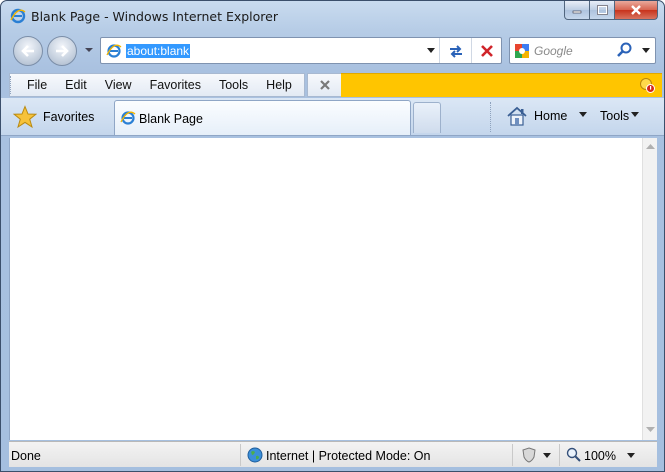 This screenshot has height=472, width=665. What do you see at coordinates (649, 289) in the screenshot?
I see `vertical-scrollbar` at bounding box center [649, 289].